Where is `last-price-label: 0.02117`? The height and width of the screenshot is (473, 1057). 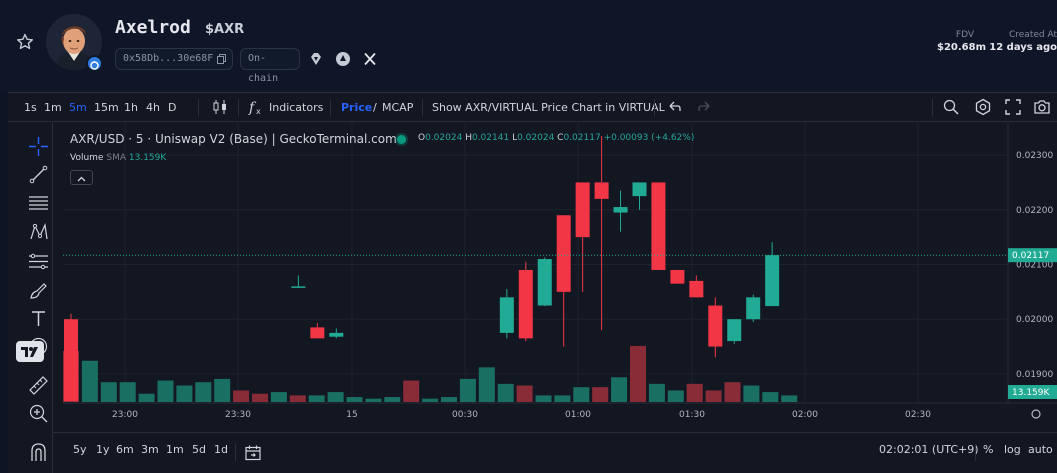 last-price-label: 0.02117 is located at coordinates (1030, 256).